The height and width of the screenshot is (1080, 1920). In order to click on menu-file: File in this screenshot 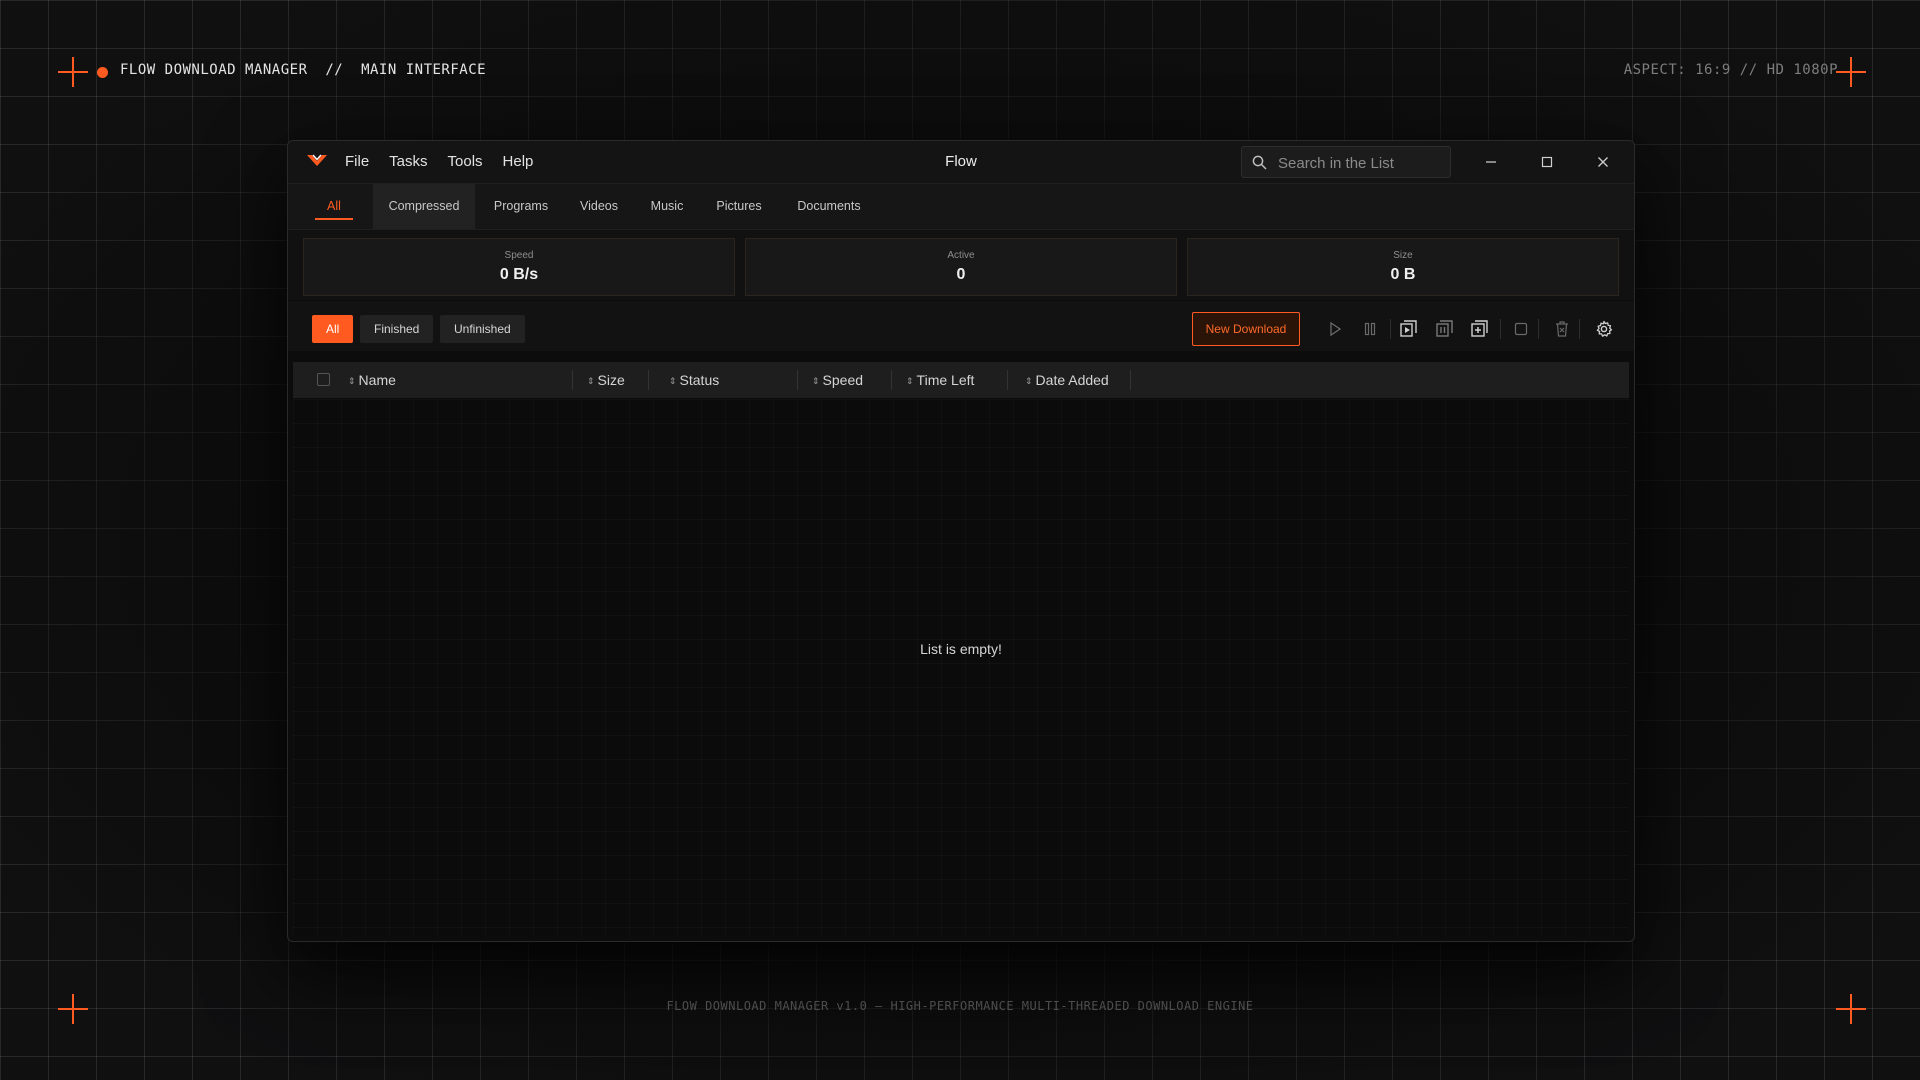, I will do `click(357, 161)`.